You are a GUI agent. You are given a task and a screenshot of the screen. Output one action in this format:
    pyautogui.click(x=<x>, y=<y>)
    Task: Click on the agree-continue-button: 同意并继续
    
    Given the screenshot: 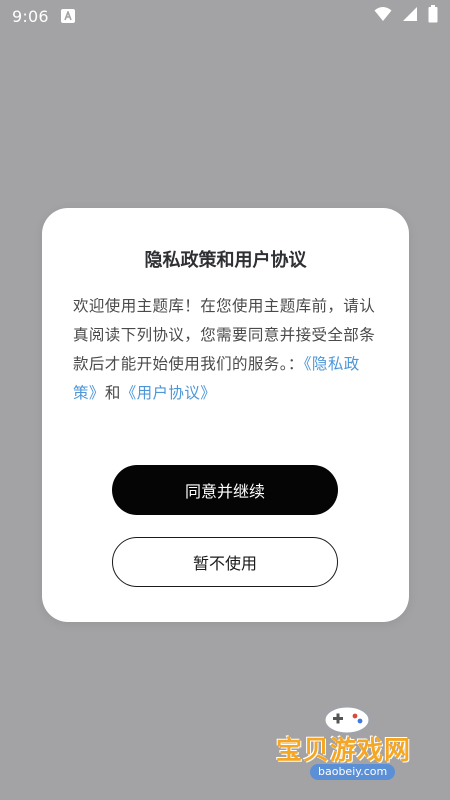 What is the action you would take?
    pyautogui.click(x=225, y=490)
    